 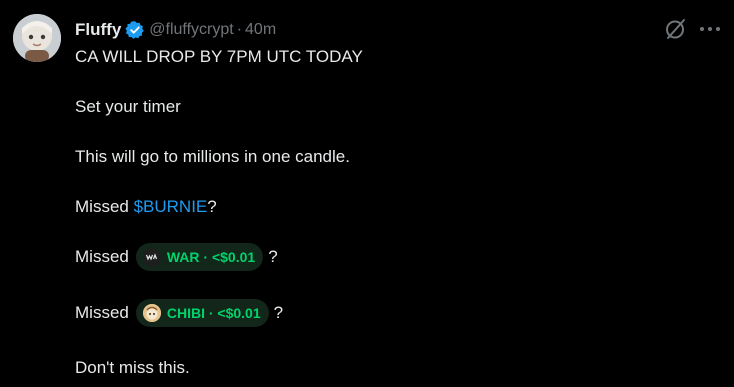 What do you see at coordinates (211, 257) in the screenshot?
I see `token-label: WAR · <$0.01` at bounding box center [211, 257].